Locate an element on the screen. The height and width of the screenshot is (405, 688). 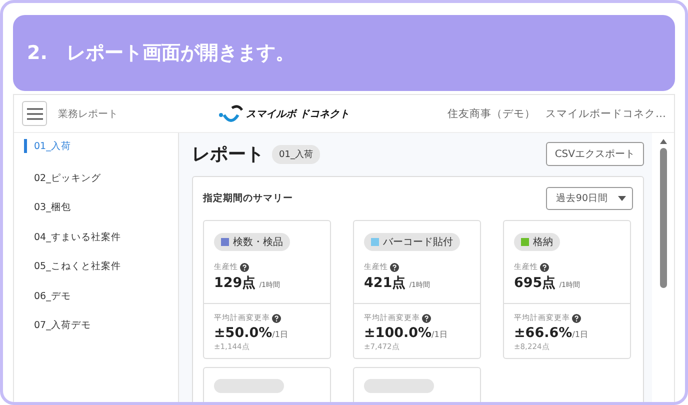
caret-icon is located at coordinates (622, 198).